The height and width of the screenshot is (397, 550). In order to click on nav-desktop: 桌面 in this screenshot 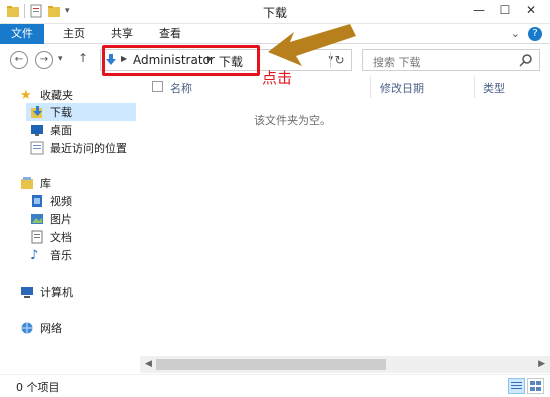, I will do `click(51, 130)`.